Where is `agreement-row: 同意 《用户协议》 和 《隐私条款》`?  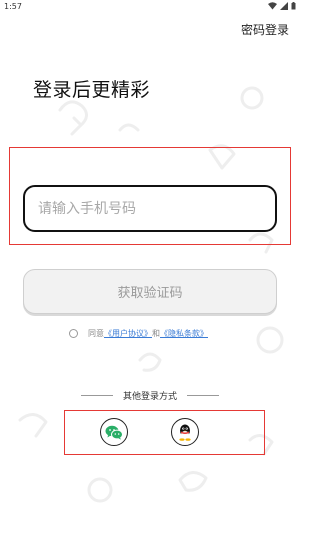
agreement-row: 同意 《用户协议》 和 《隐私条款》 is located at coordinates (138, 333).